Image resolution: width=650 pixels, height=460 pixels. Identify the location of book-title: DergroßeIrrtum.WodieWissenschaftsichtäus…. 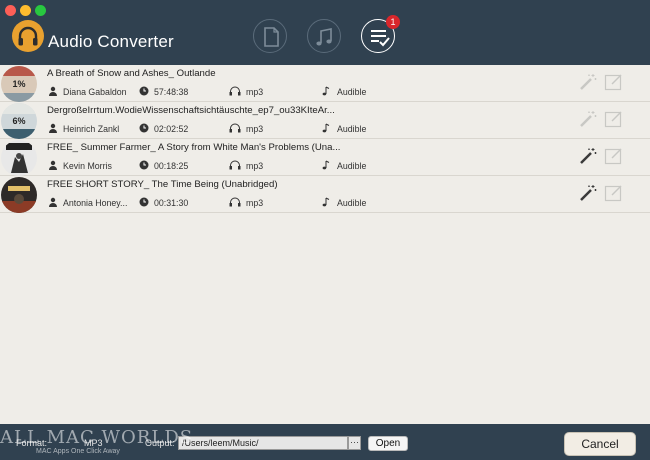
(191, 110).